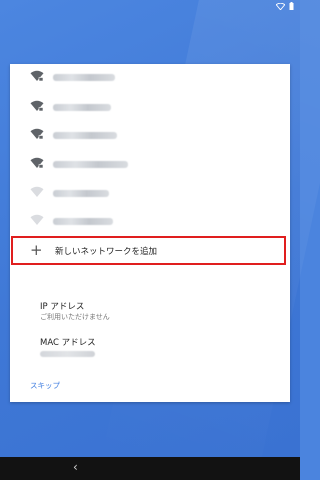 Image resolution: width=320 pixels, height=480 pixels. Describe the element at coordinates (68, 343) in the screenshot. I see `mac-address-title: MAC アドレス` at that location.